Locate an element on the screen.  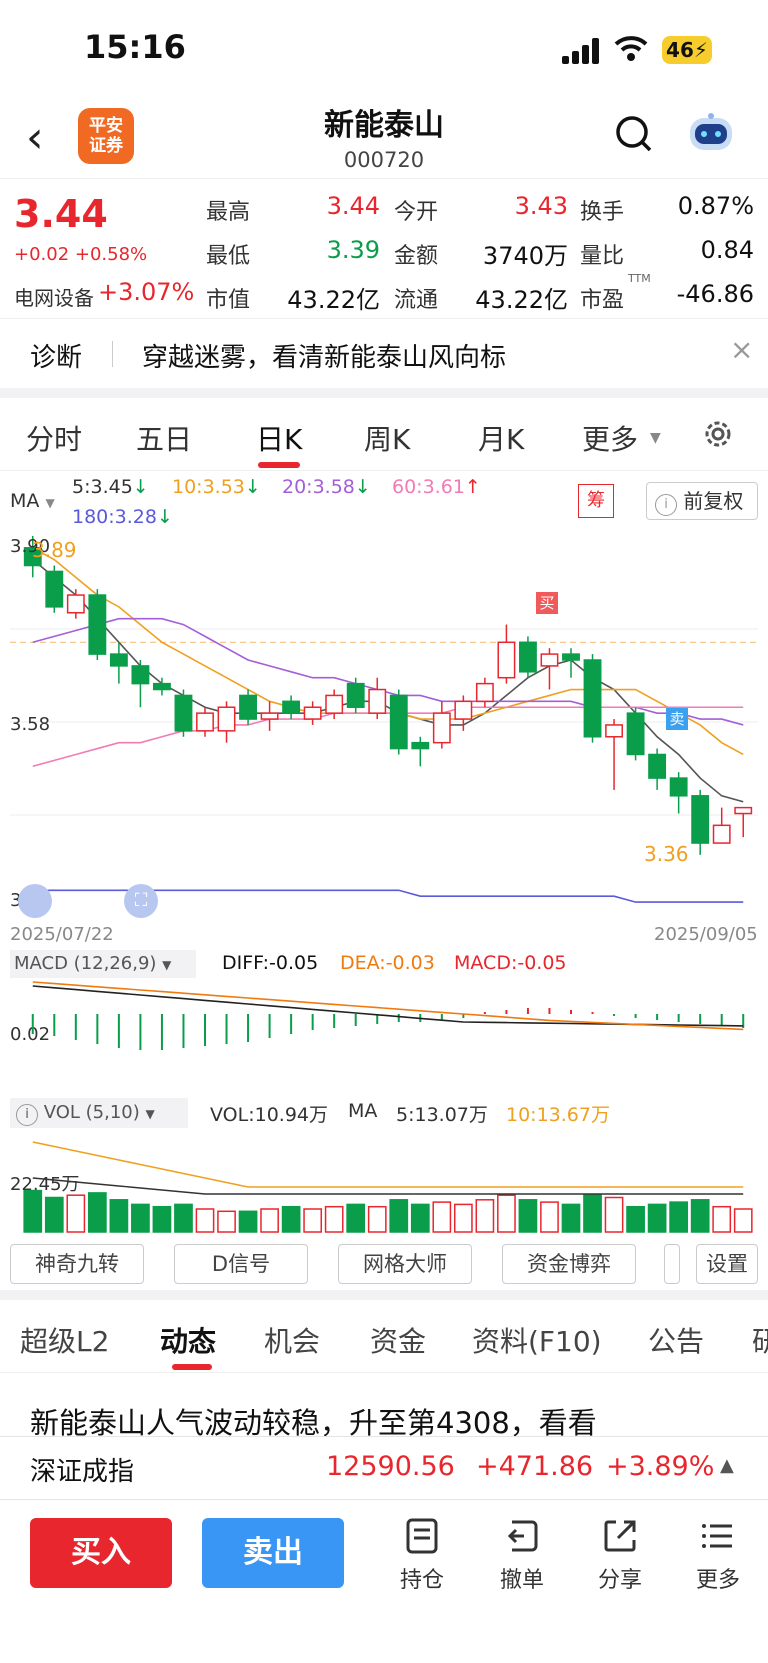
macd-chart is located at coordinates (388, 1015).